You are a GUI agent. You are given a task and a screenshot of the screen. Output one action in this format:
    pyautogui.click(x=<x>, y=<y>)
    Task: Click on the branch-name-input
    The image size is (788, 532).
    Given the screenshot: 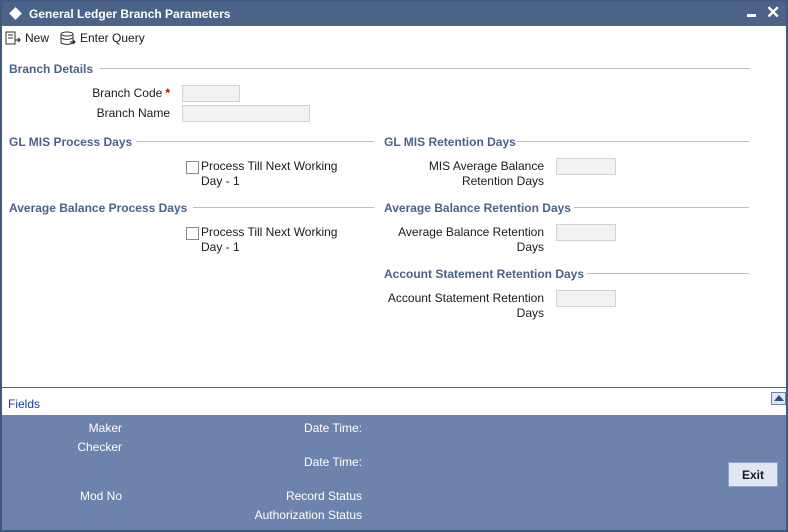 What is the action you would take?
    pyautogui.click(x=246, y=113)
    